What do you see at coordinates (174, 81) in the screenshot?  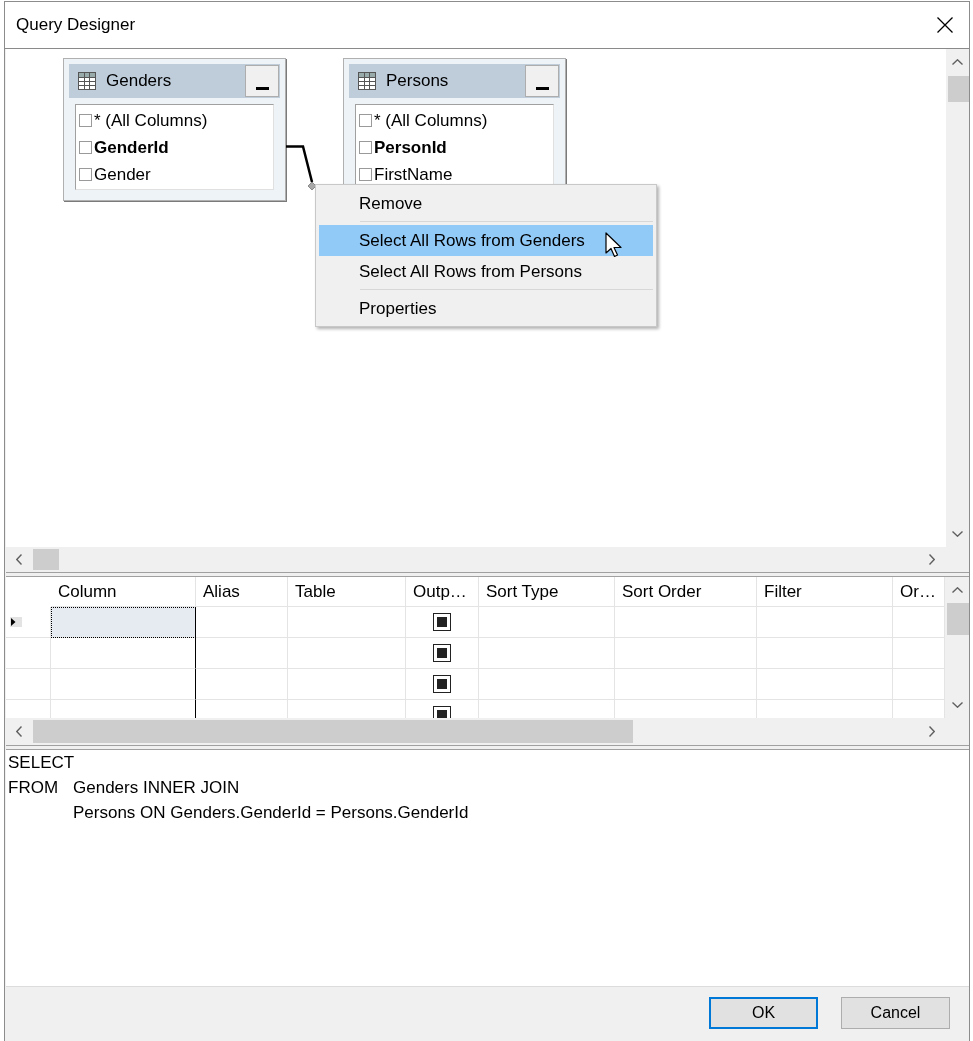 I see `table-title-bar: Genders` at bounding box center [174, 81].